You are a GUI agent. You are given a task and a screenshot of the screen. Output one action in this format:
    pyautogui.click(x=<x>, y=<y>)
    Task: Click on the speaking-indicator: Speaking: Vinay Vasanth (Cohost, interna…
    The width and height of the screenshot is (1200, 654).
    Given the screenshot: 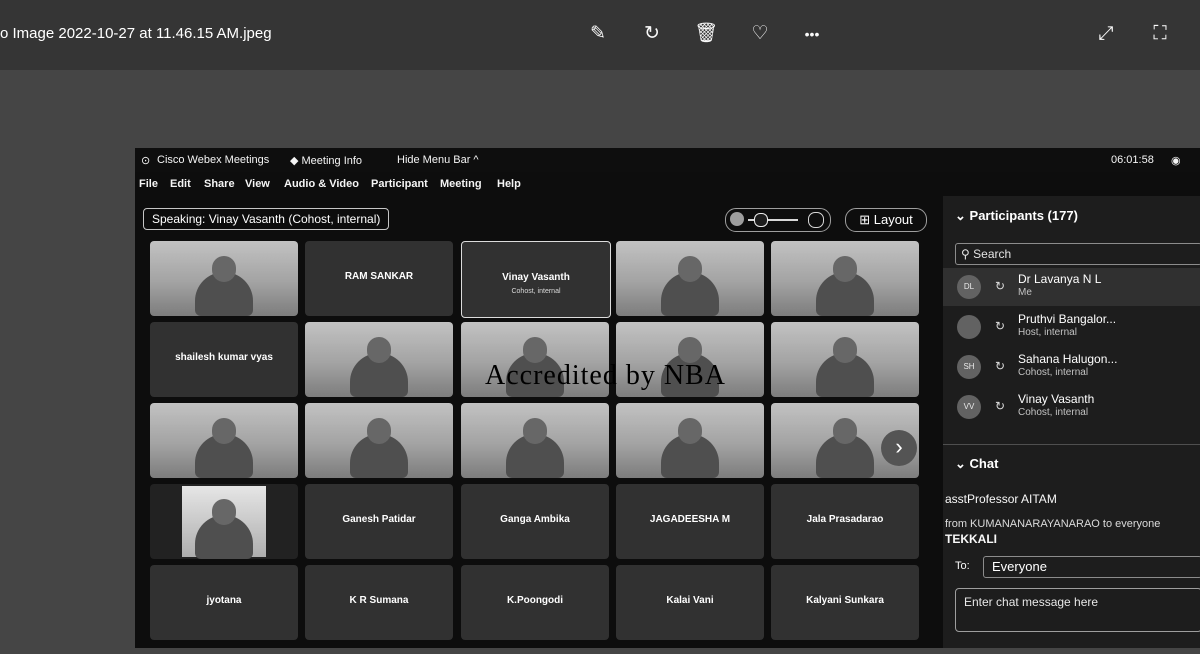 What is the action you would take?
    pyautogui.click(x=266, y=219)
    